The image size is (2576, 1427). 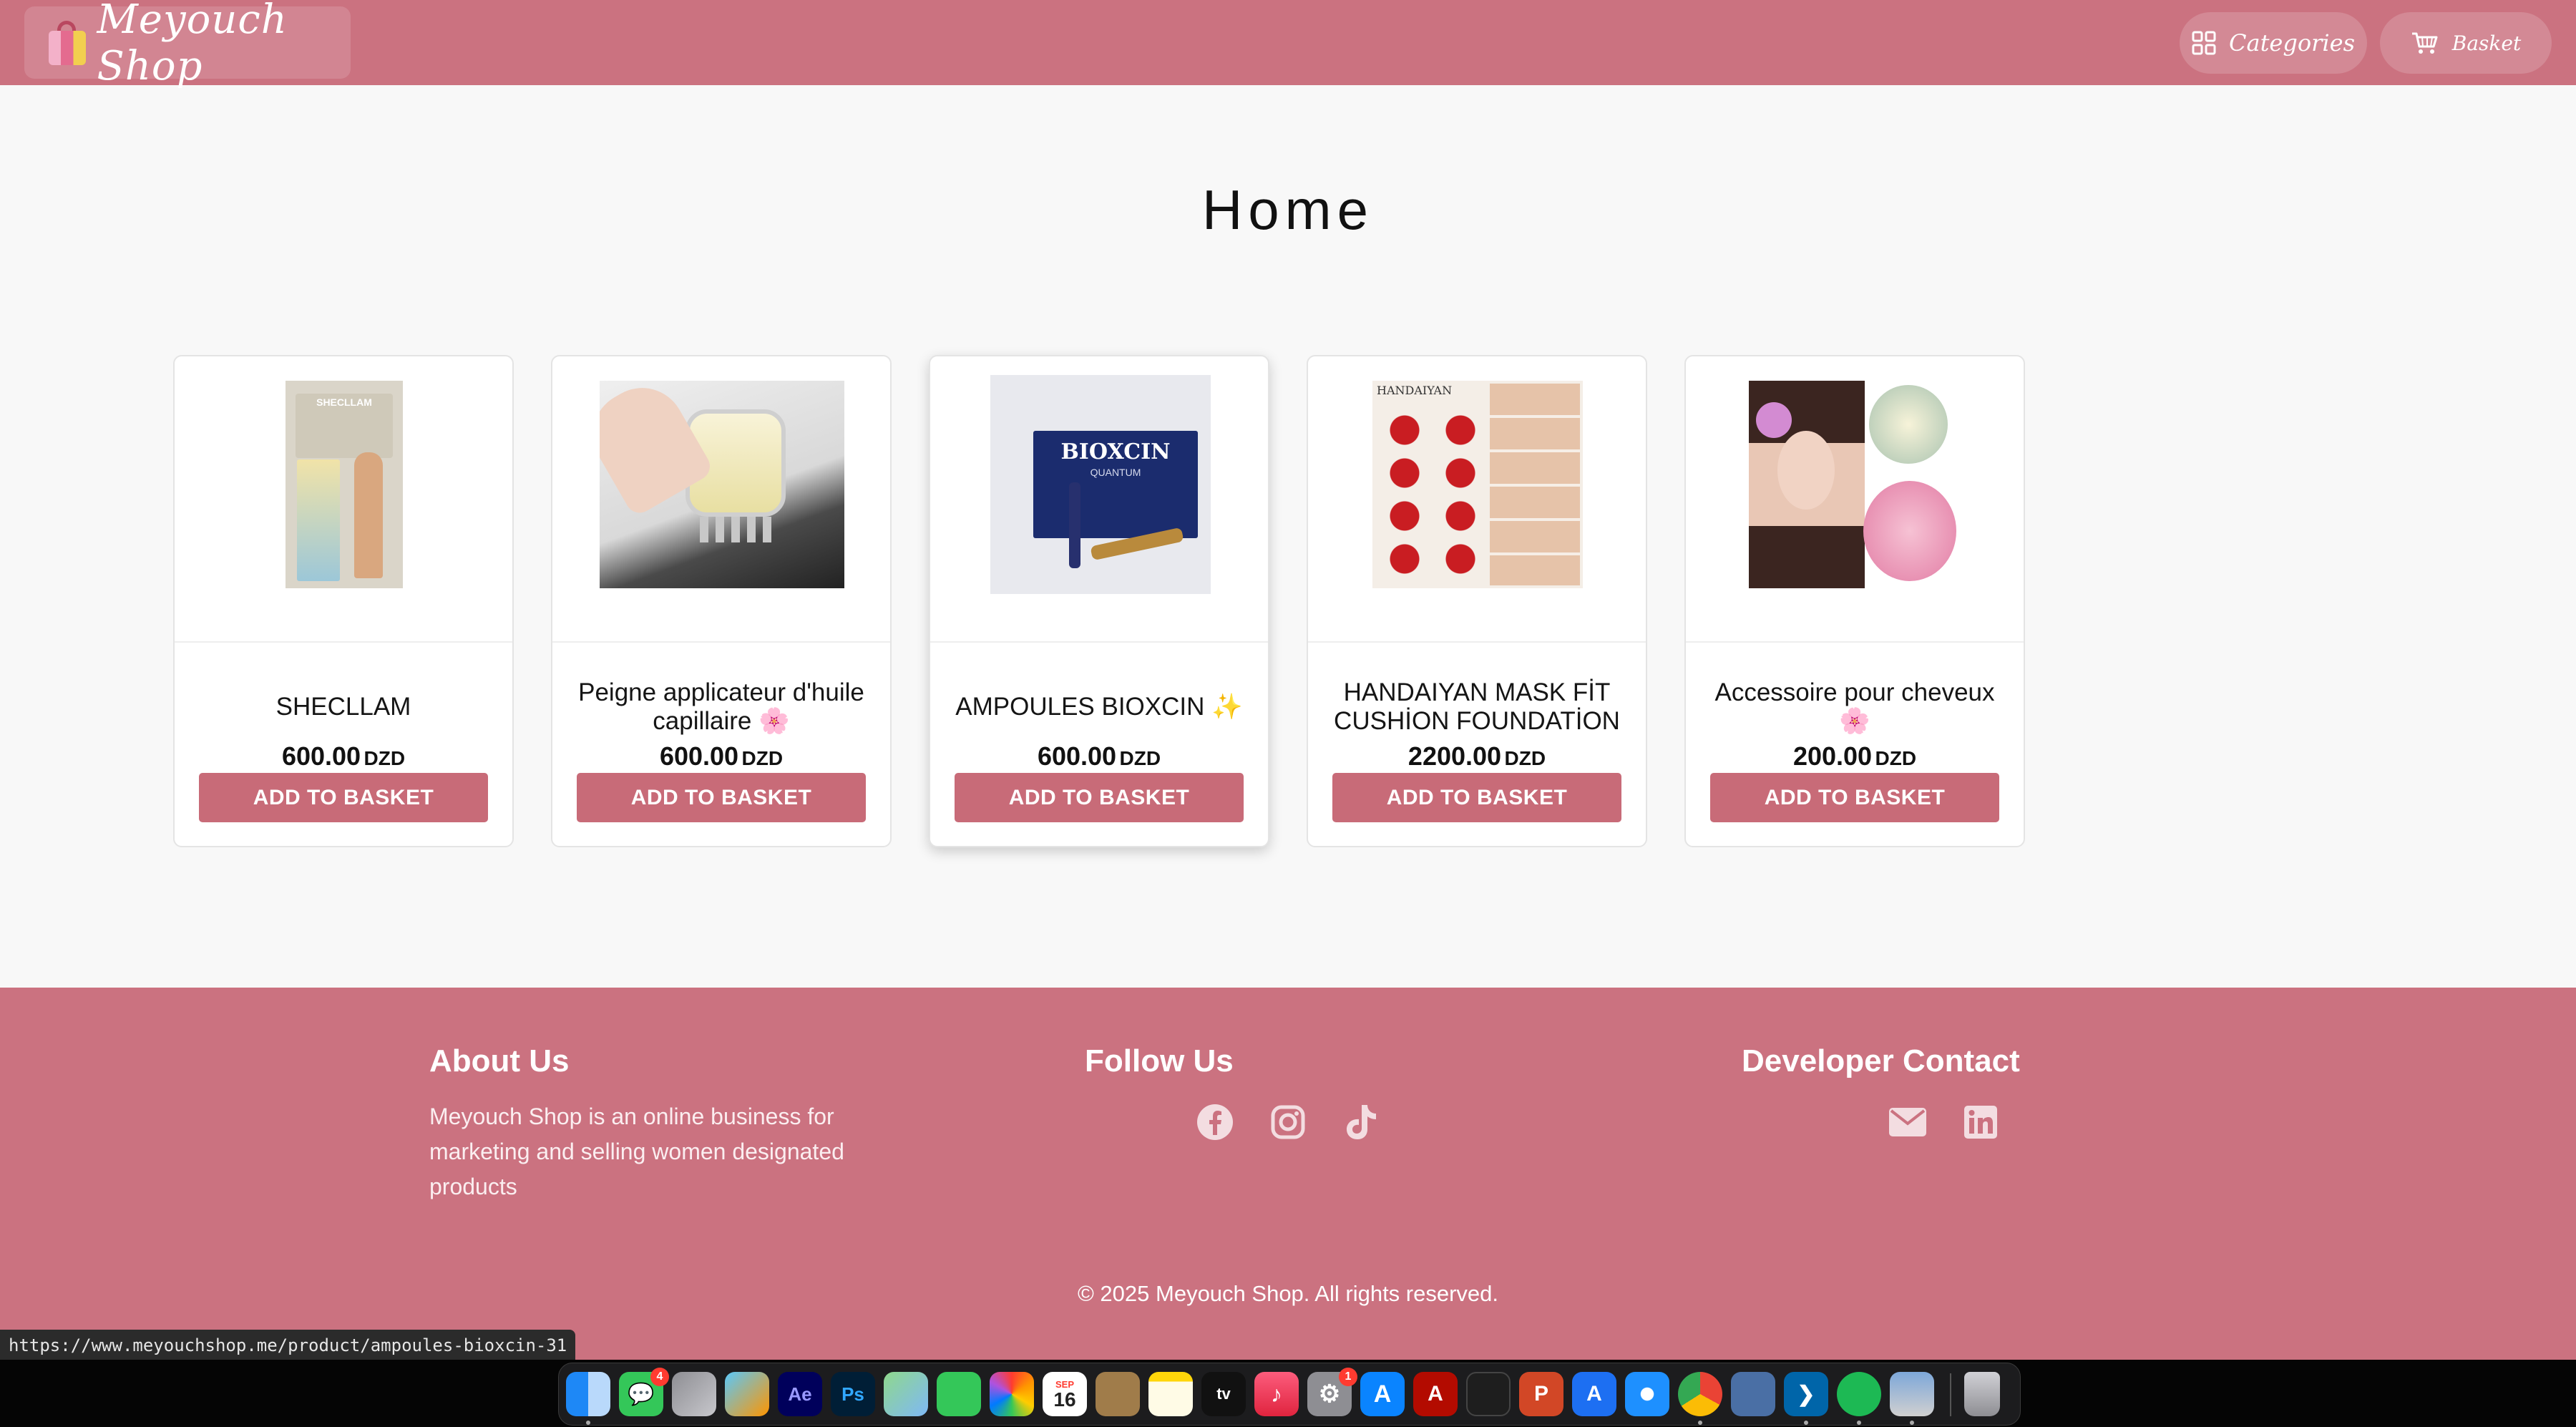 What do you see at coordinates (1332, 1392) in the screenshot?
I see `system-settings-icon: ⚙ 1` at bounding box center [1332, 1392].